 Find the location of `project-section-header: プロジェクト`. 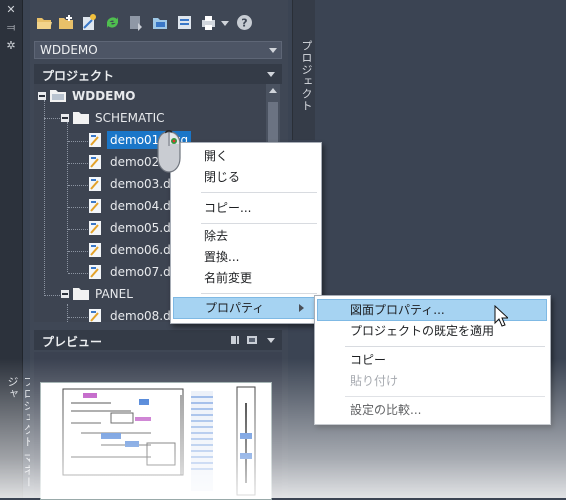

project-section-header: プロジェクト is located at coordinates (158, 74).